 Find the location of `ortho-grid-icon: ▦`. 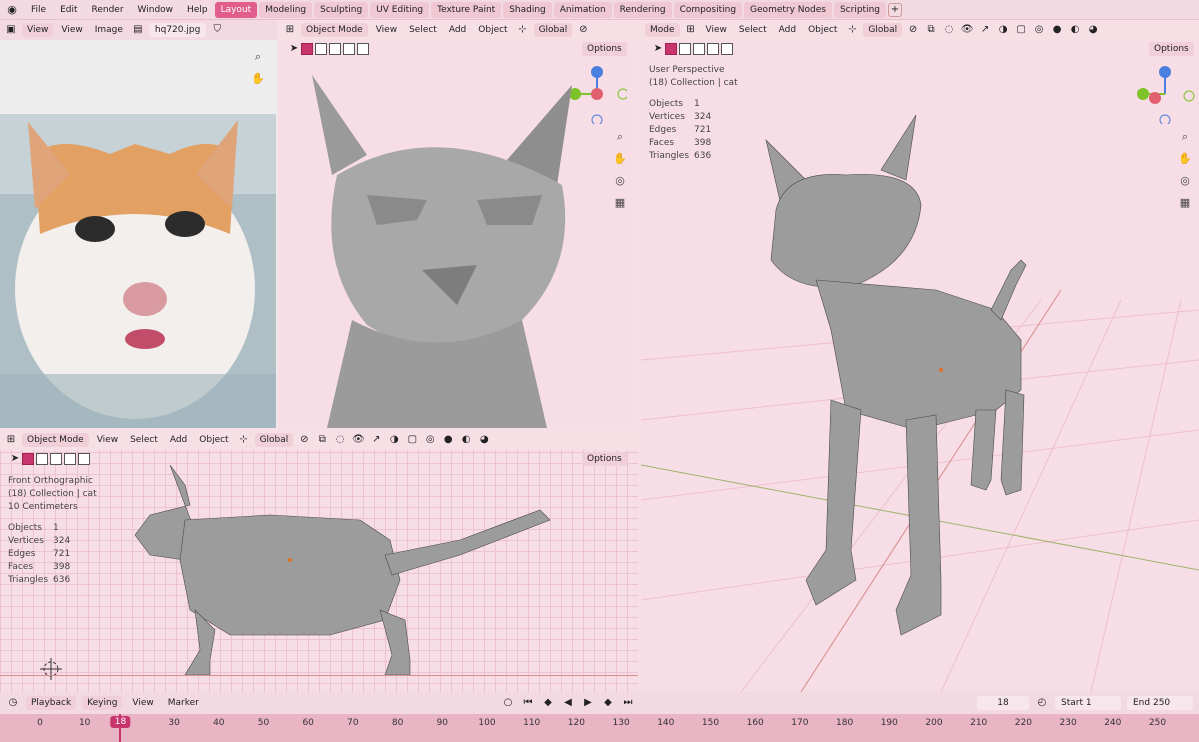

ortho-grid-icon: ▦ is located at coordinates (620, 203).